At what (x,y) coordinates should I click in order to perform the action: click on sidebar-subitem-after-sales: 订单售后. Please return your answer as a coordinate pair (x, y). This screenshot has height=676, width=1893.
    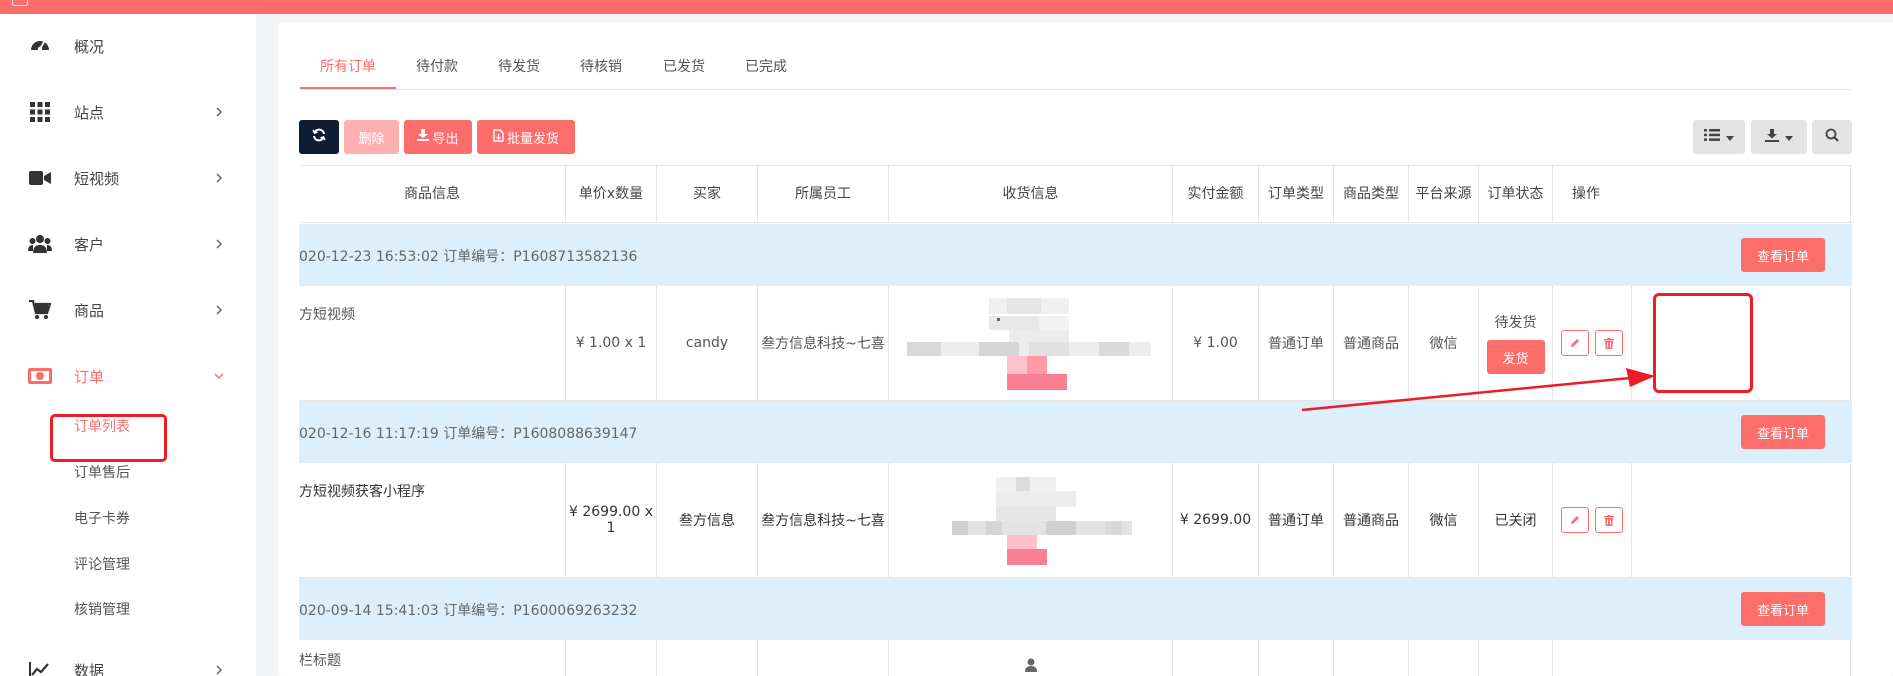
    Looking at the image, I should click on (128, 471).